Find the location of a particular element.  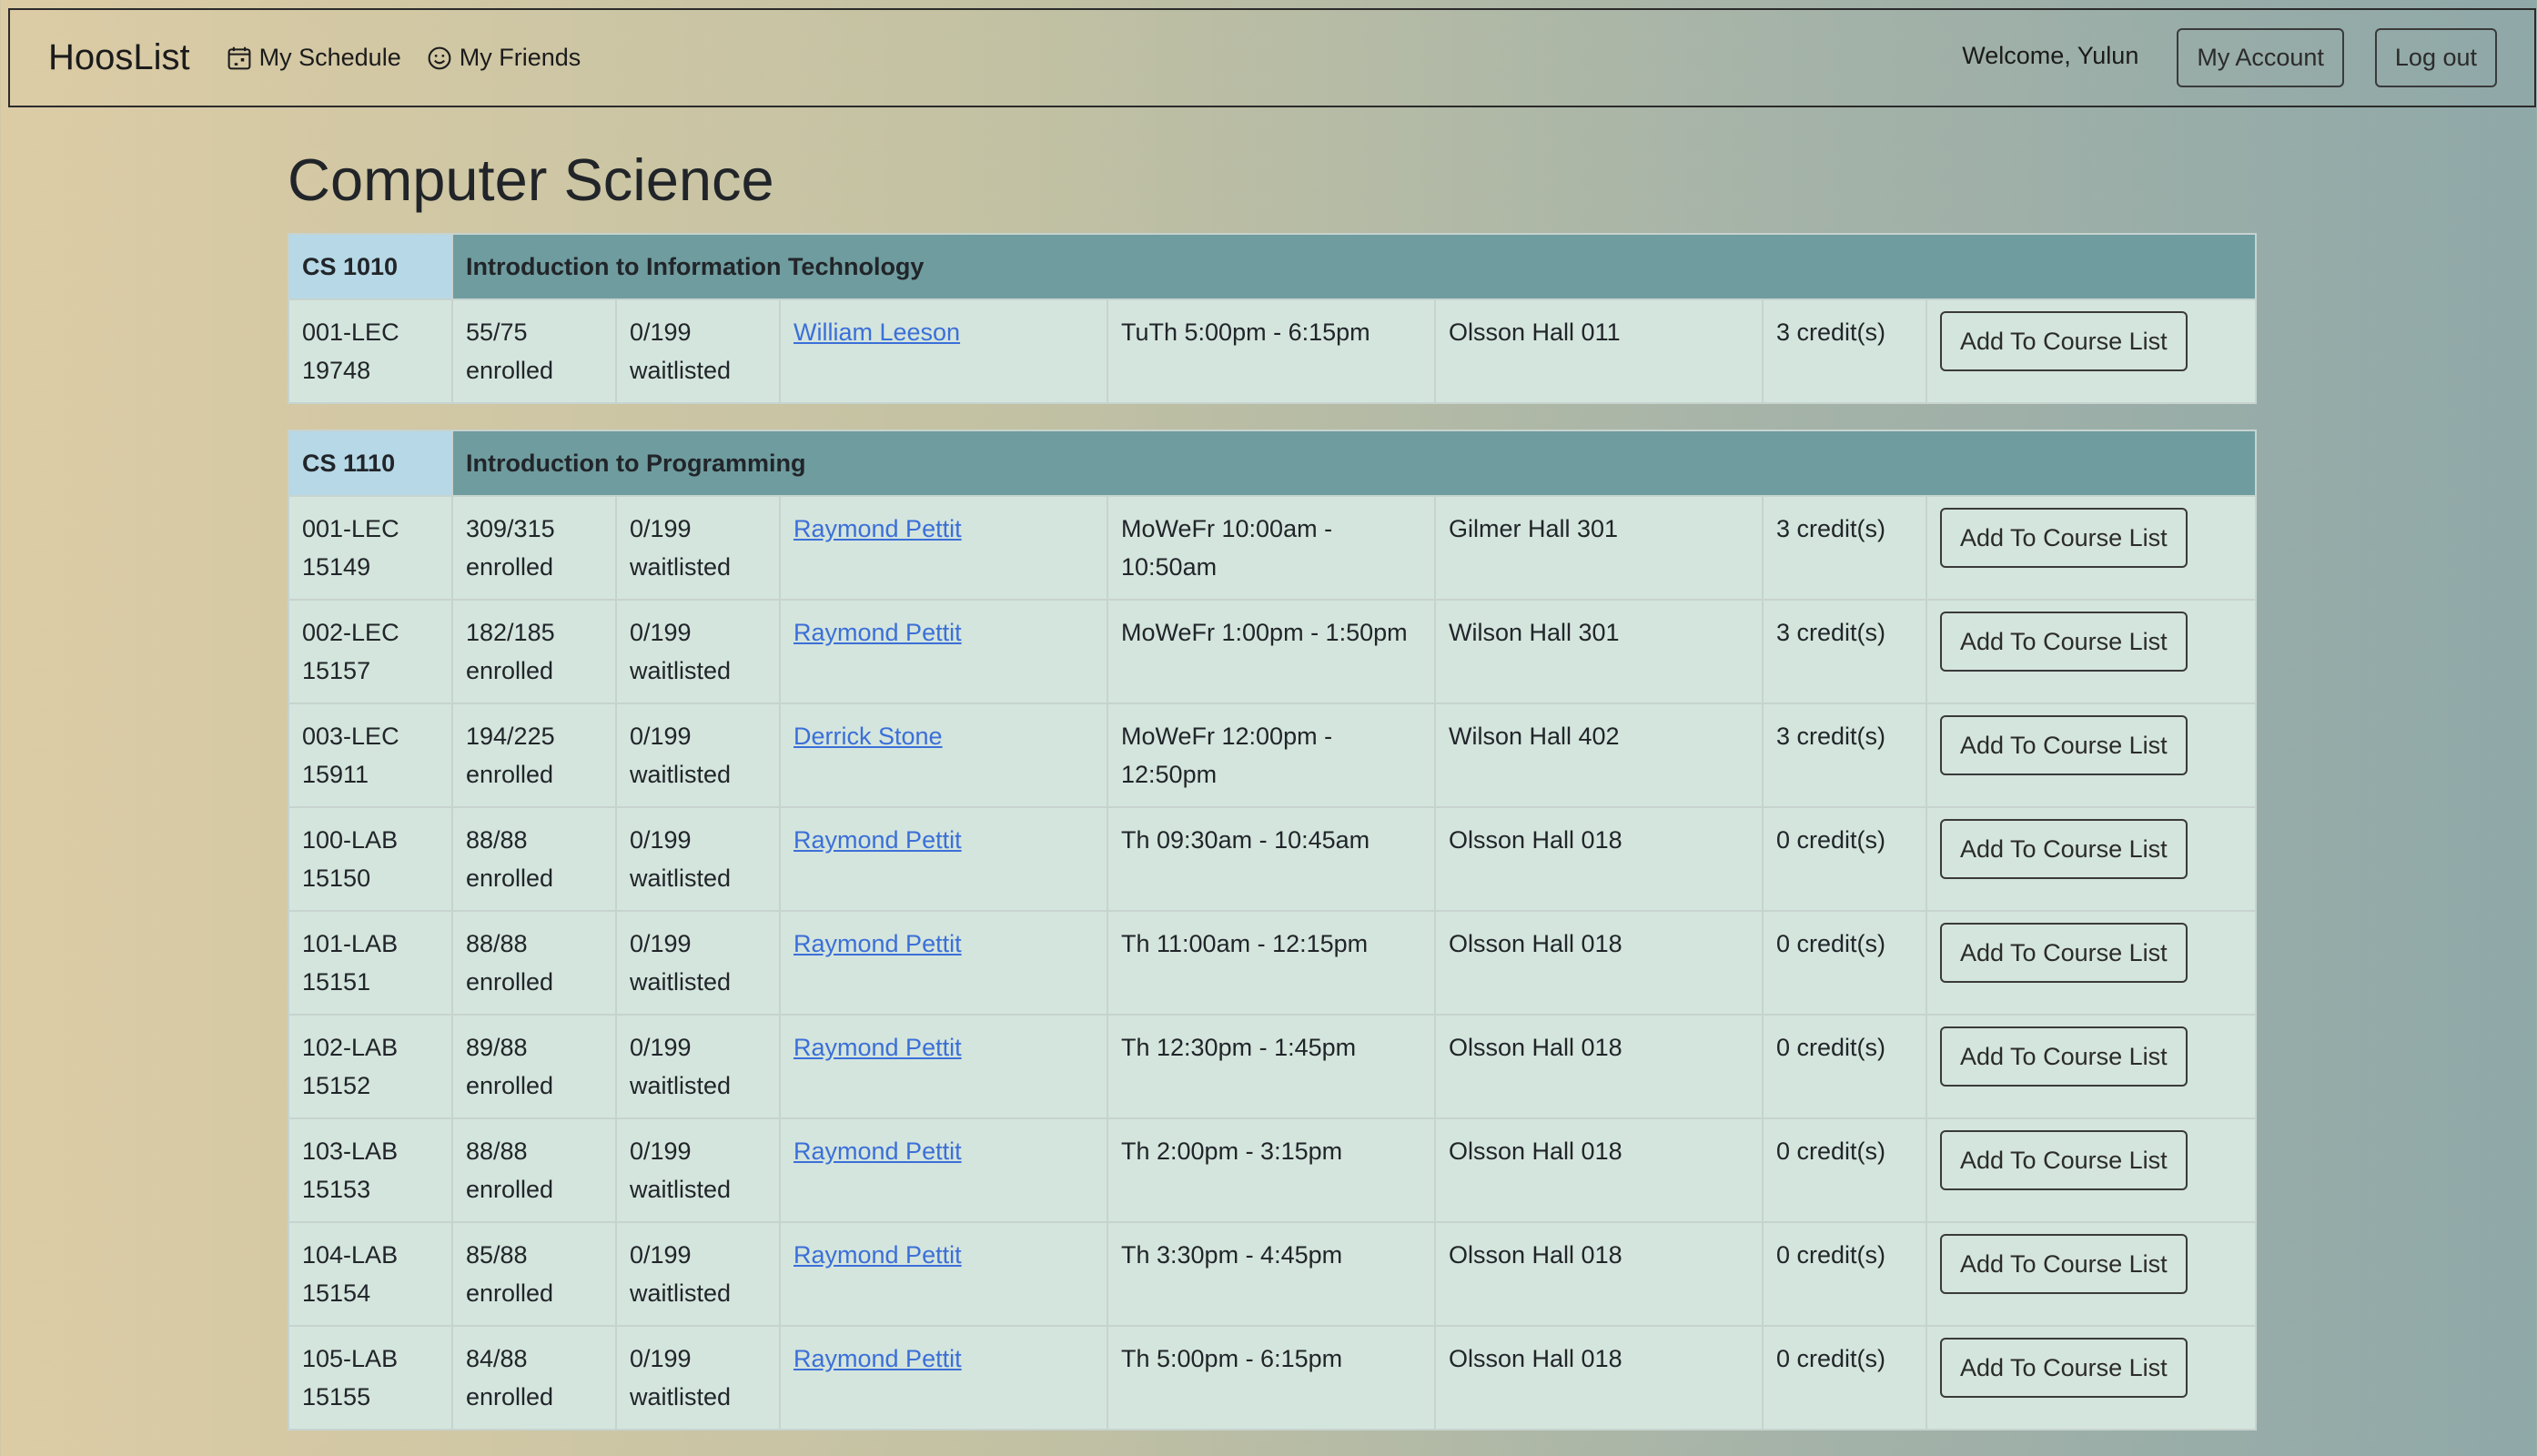

my-account-button: My Account is located at coordinates (2260, 58).